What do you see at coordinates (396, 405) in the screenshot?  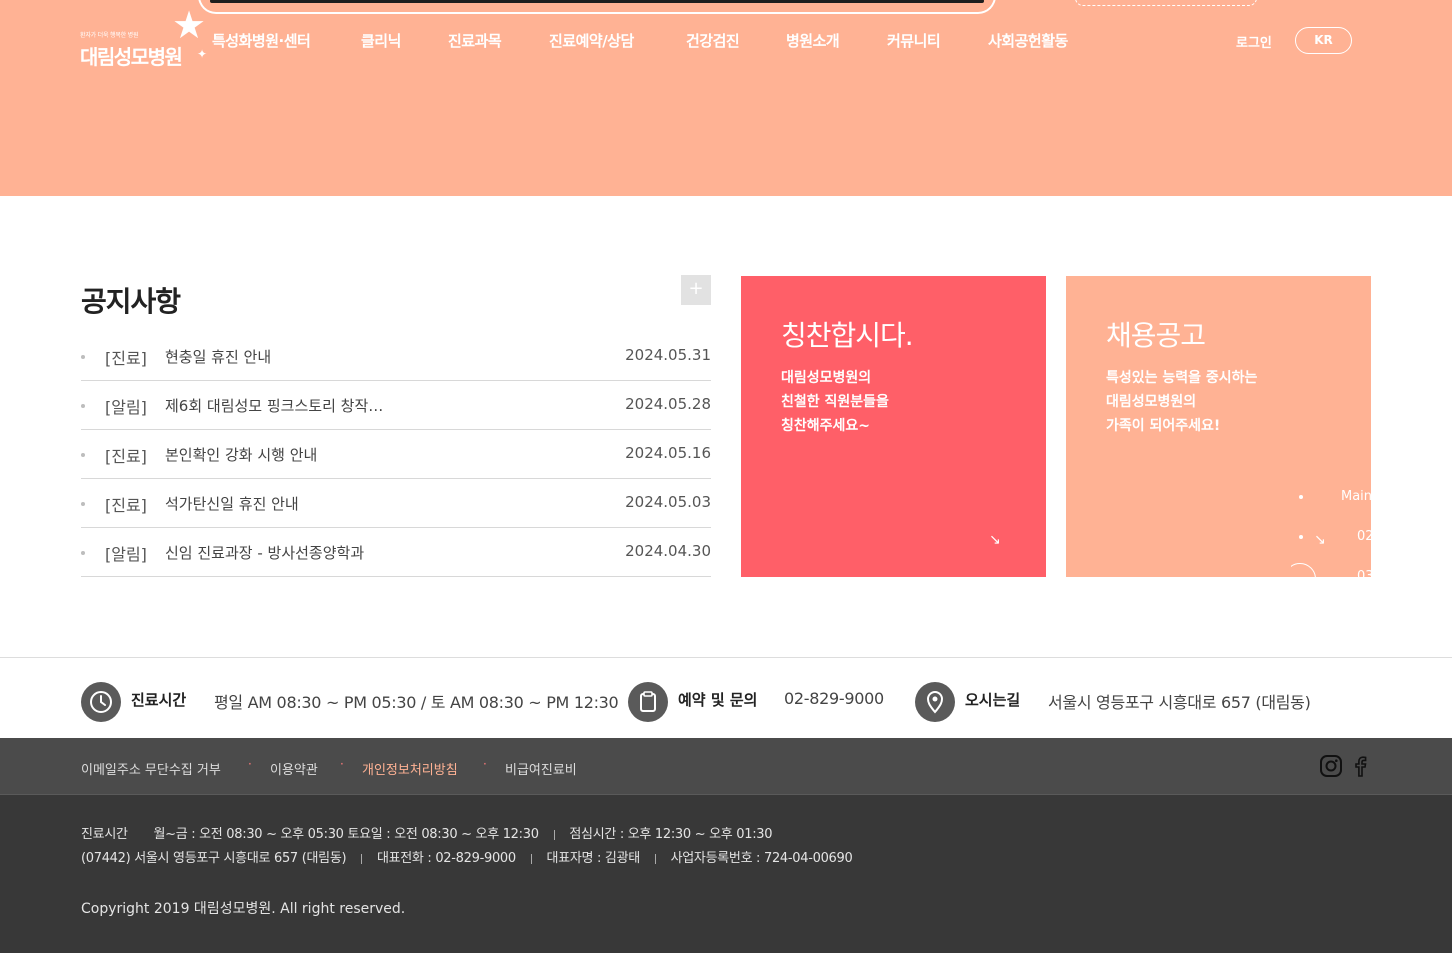 I see `notice-item: [알림] 제6회 대림성모 핑크스토리 창작… 2024.05.28` at bounding box center [396, 405].